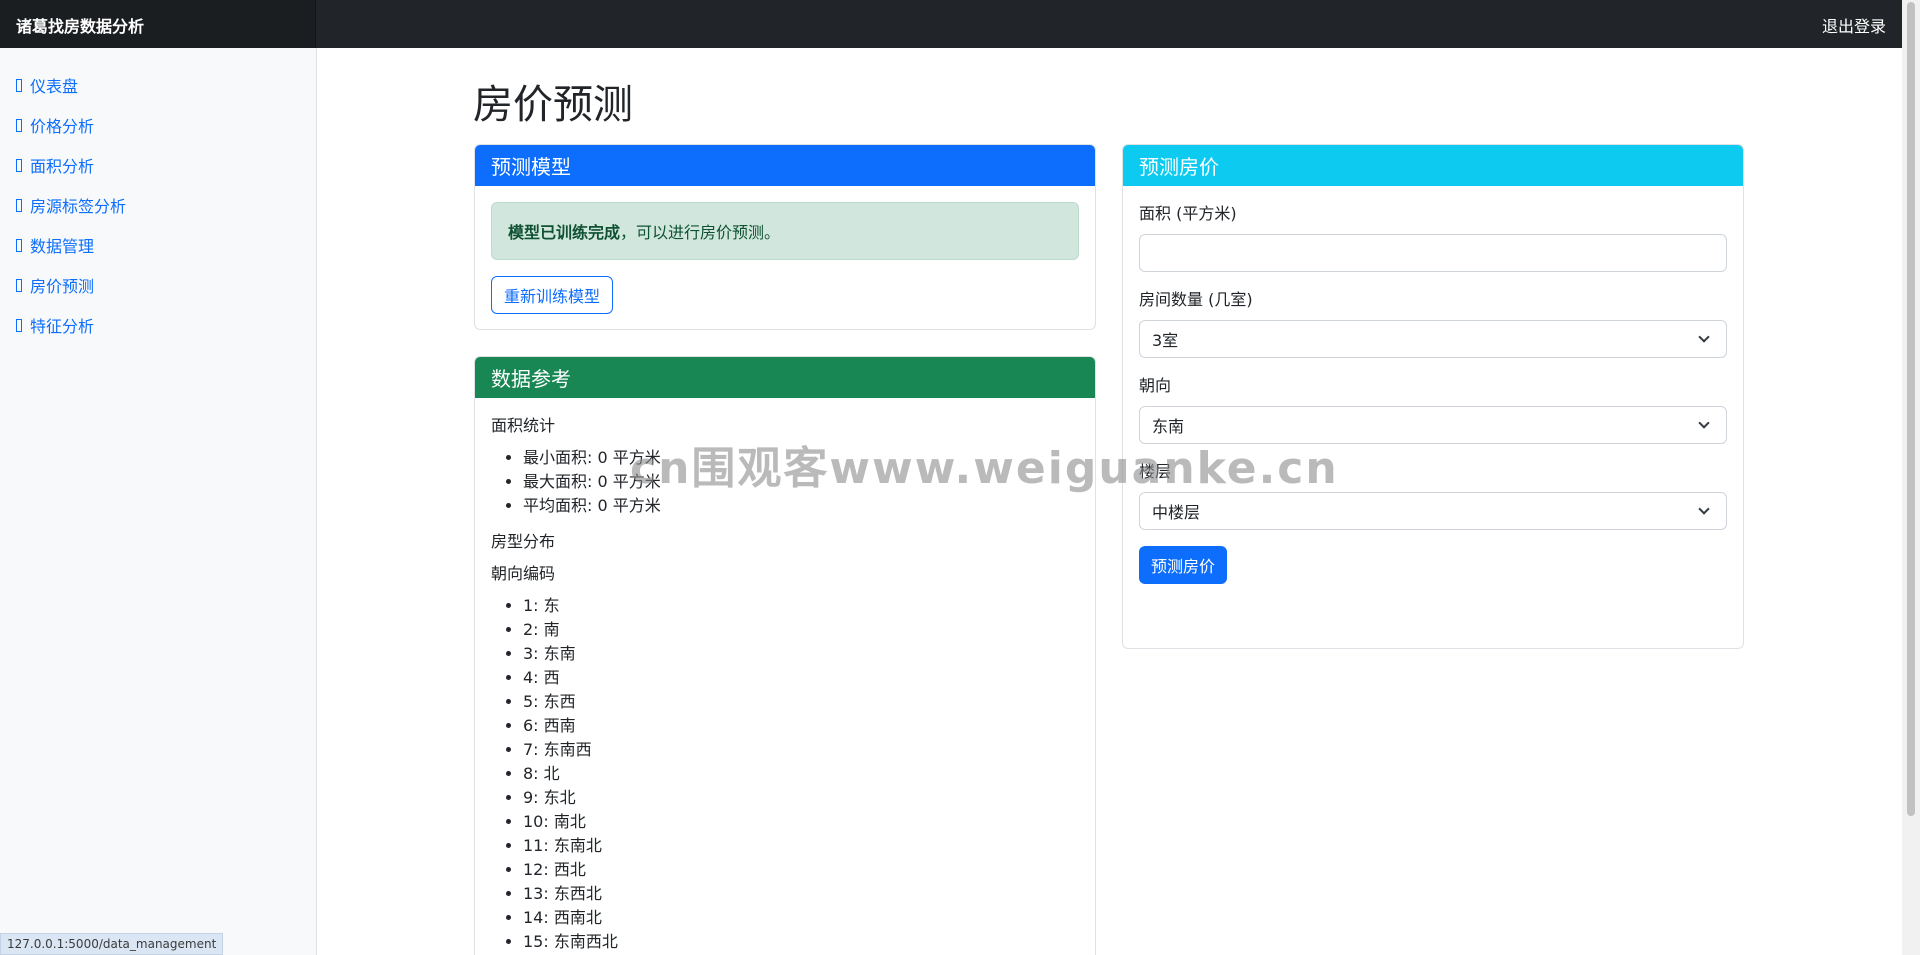  What do you see at coordinates (801, 726) in the screenshot?
I see `list-item: 6: 西南` at bounding box center [801, 726].